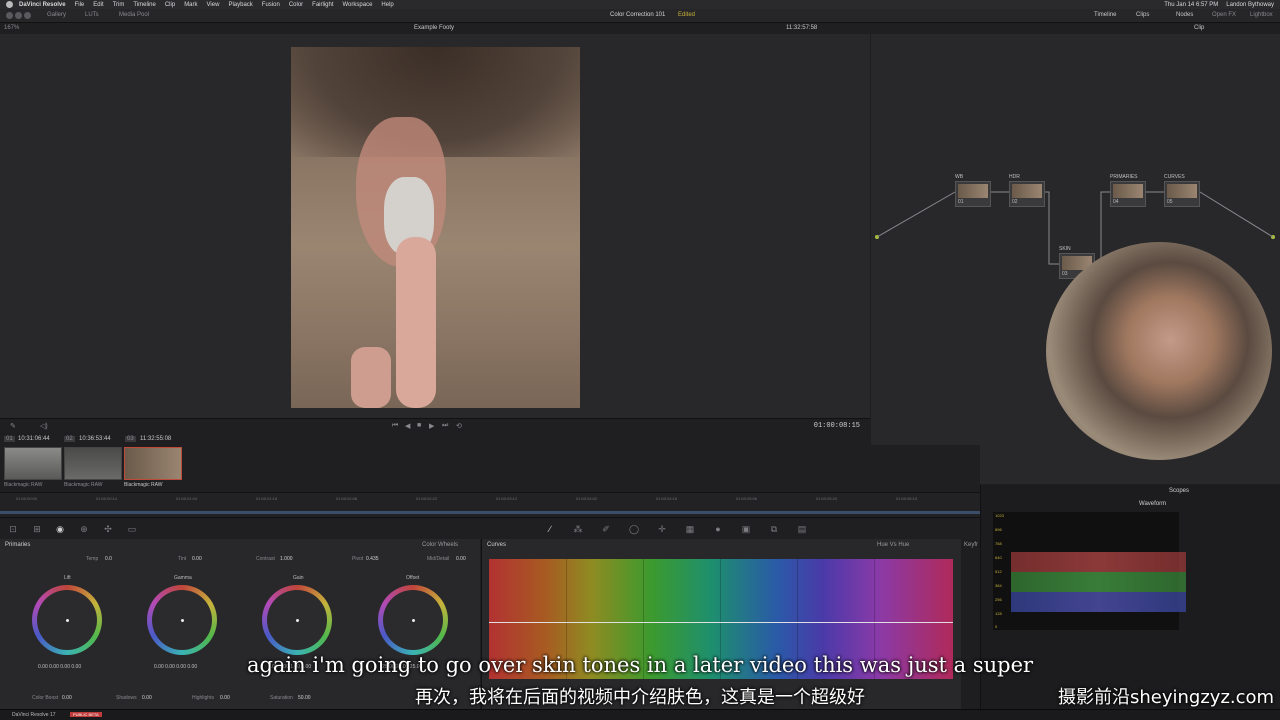 The image size is (1280, 720). Describe the element at coordinates (13, 529) in the screenshot. I see `camera-raw-icon: ⊡` at that location.